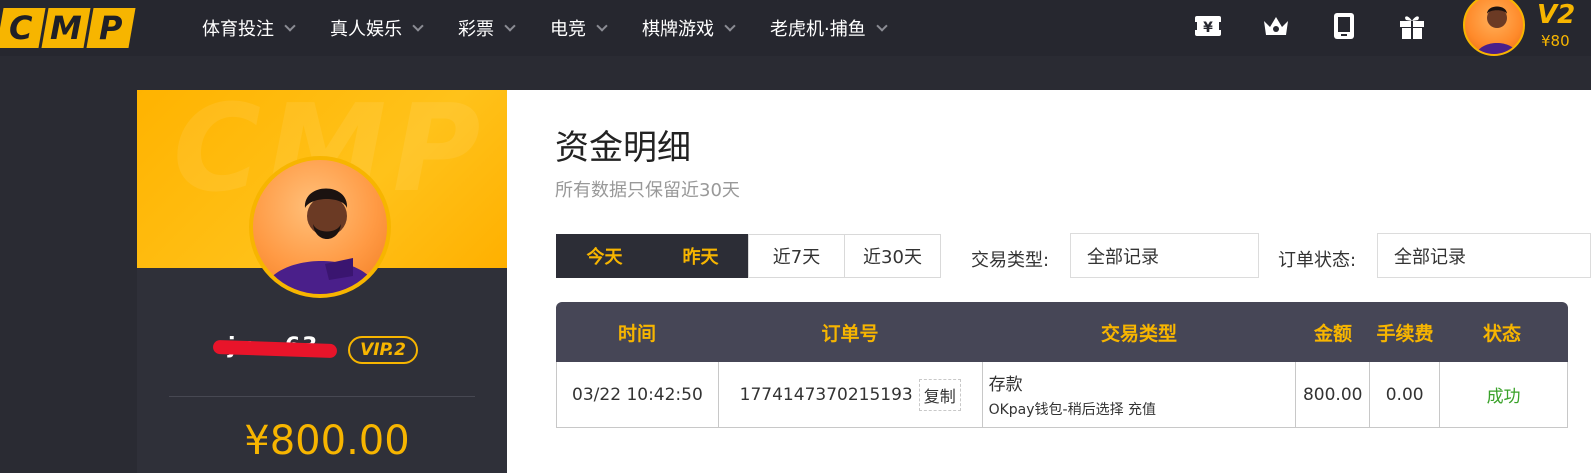 Image resolution: width=1591 pixels, height=473 pixels. Describe the element at coordinates (1405, 394) in the screenshot. I see `cell-fee: 0.00` at that location.